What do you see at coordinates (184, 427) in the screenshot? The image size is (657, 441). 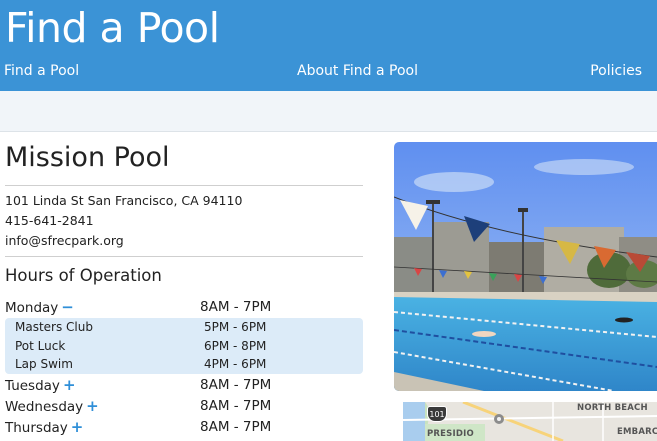 I see `day-row-thursday: Thursday + 8AM - 7PM` at bounding box center [184, 427].